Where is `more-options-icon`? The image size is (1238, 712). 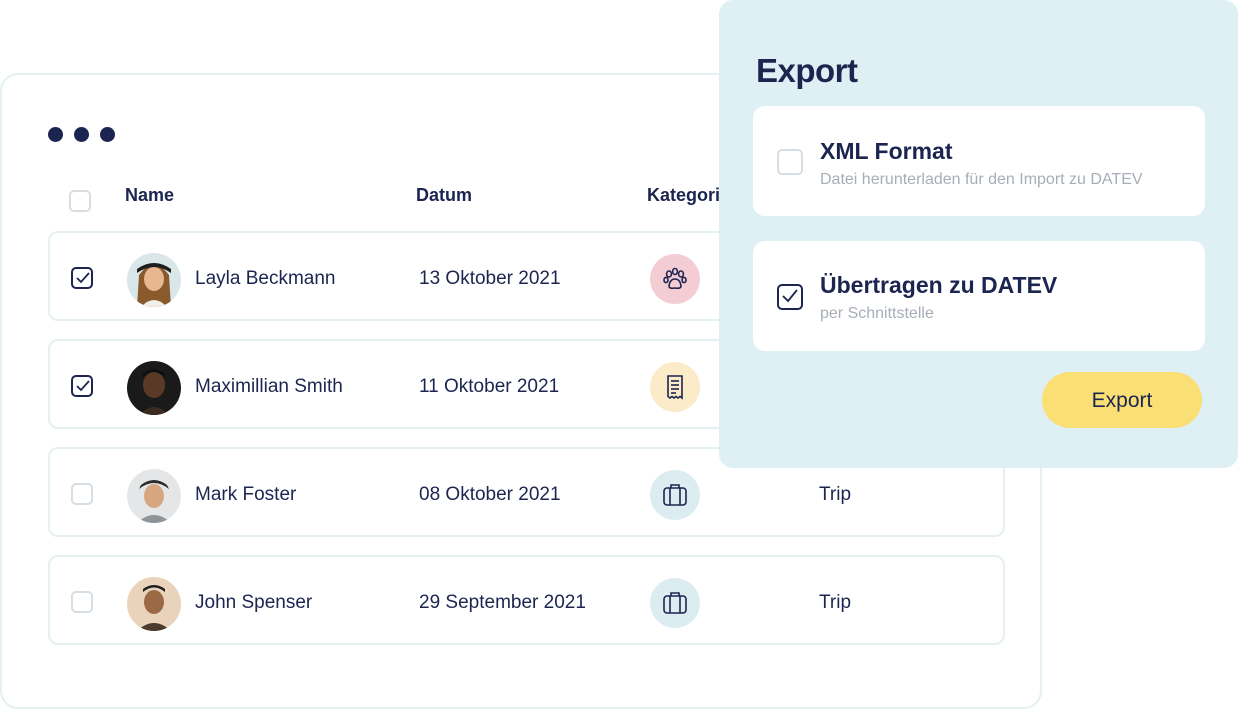 more-options-icon is located at coordinates (81, 134).